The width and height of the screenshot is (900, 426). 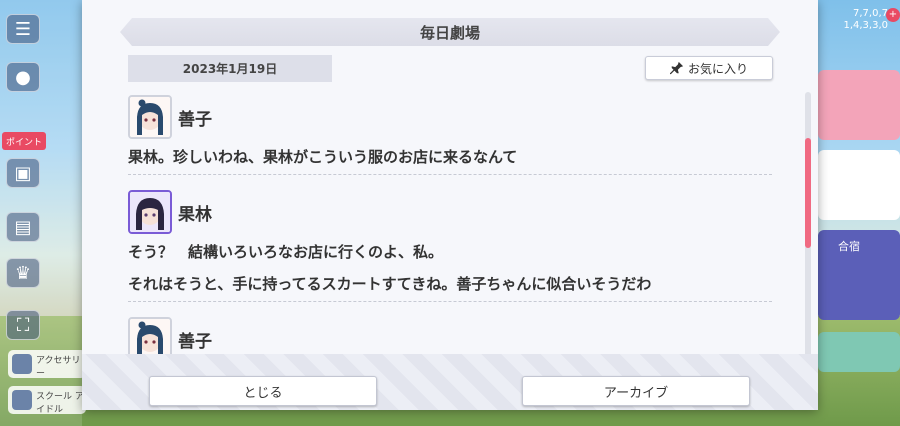 I want to click on menu-icon: ☰, so click(x=23, y=29).